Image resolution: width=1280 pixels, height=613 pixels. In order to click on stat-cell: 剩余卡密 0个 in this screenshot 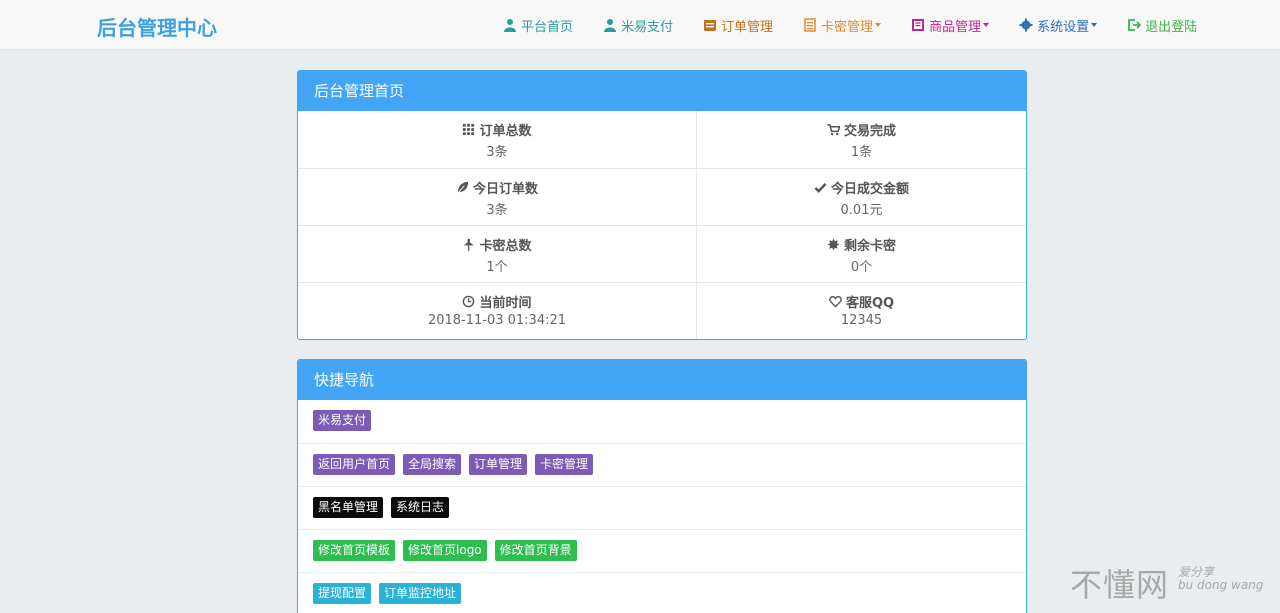, I will do `click(861, 254)`.